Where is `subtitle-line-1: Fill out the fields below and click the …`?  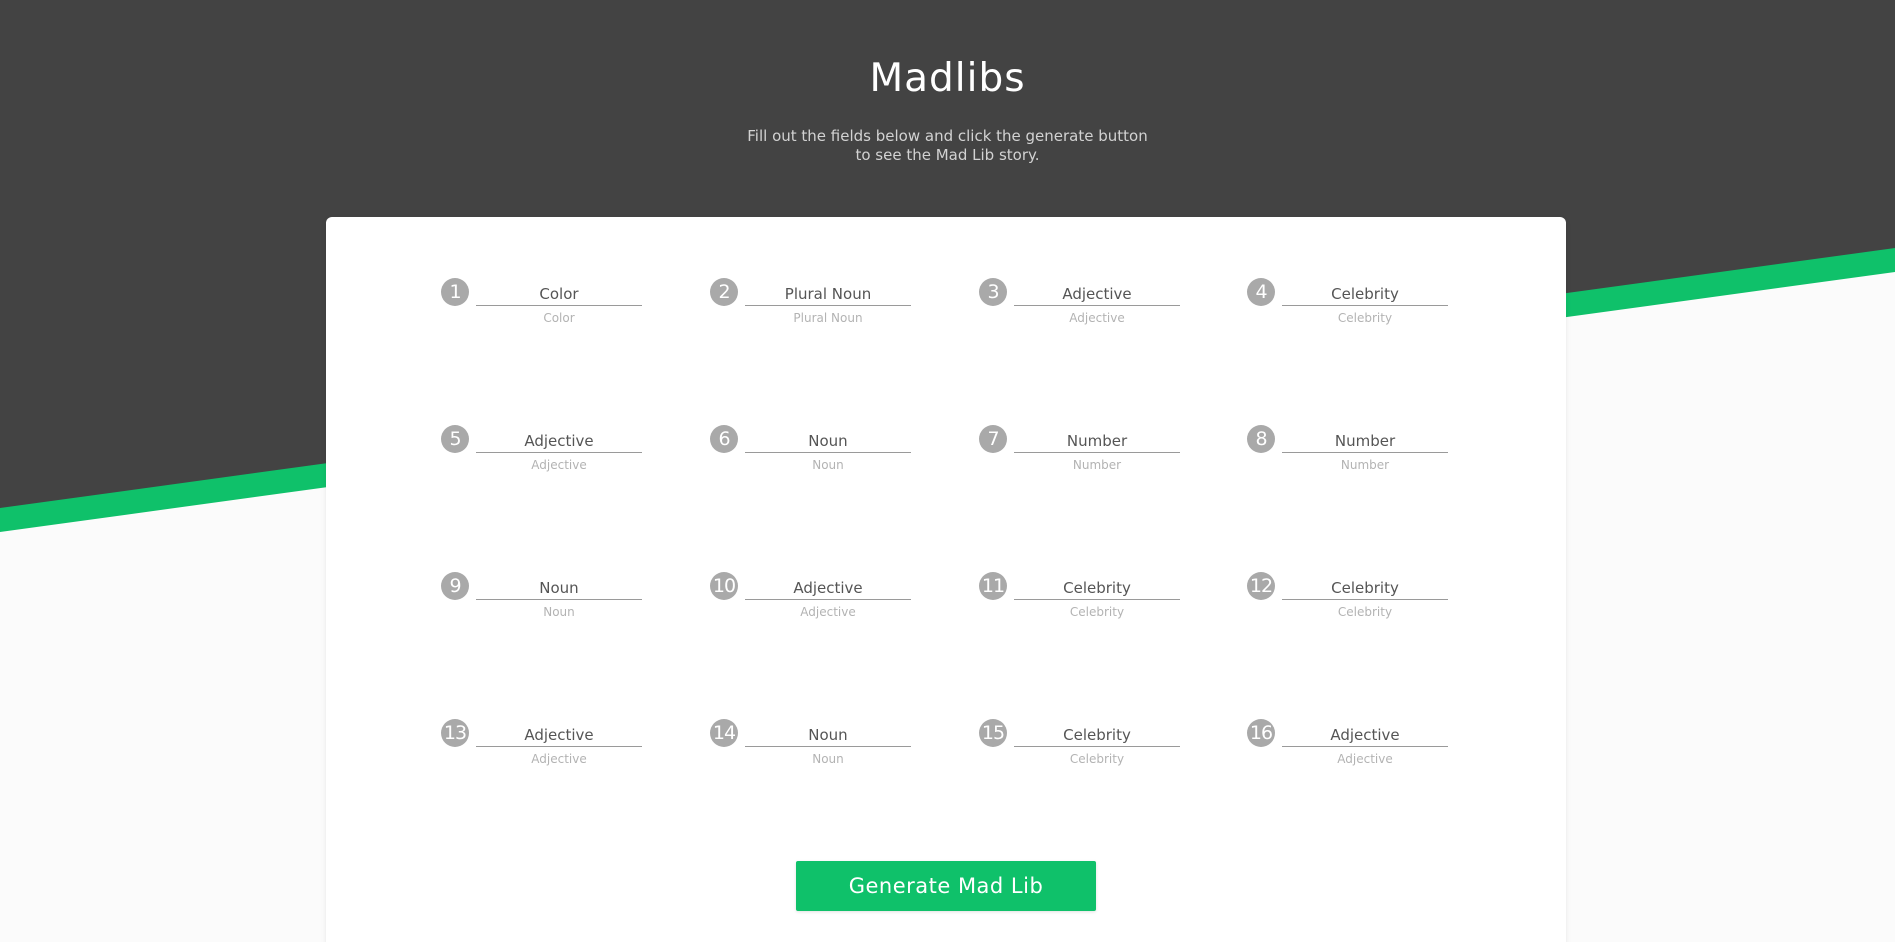 subtitle-line-1: Fill out the fields below and click the … is located at coordinates (947, 136).